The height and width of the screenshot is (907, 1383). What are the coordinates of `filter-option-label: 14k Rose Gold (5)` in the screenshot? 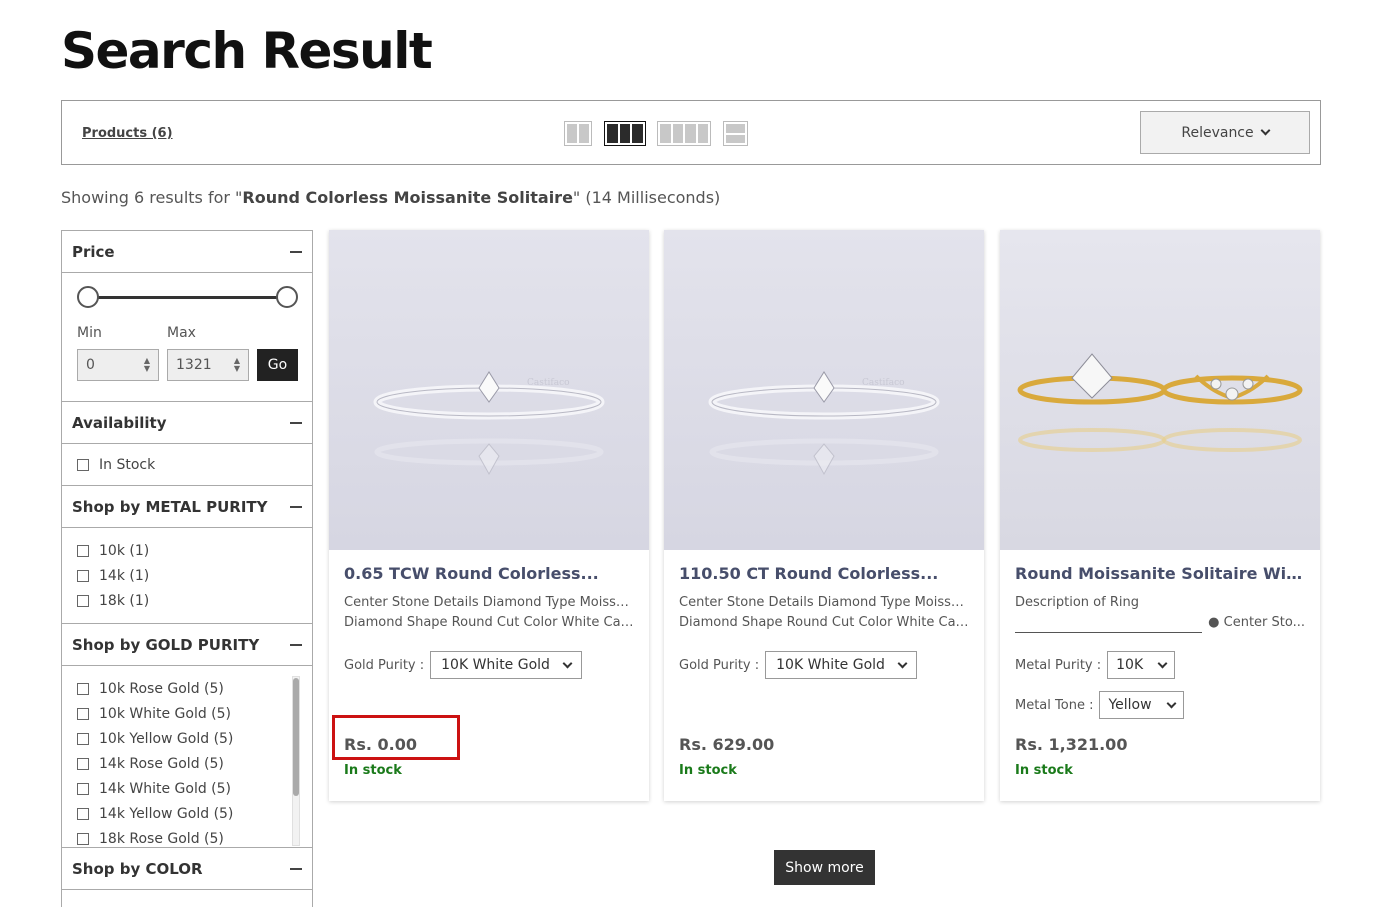 It's located at (161, 763).